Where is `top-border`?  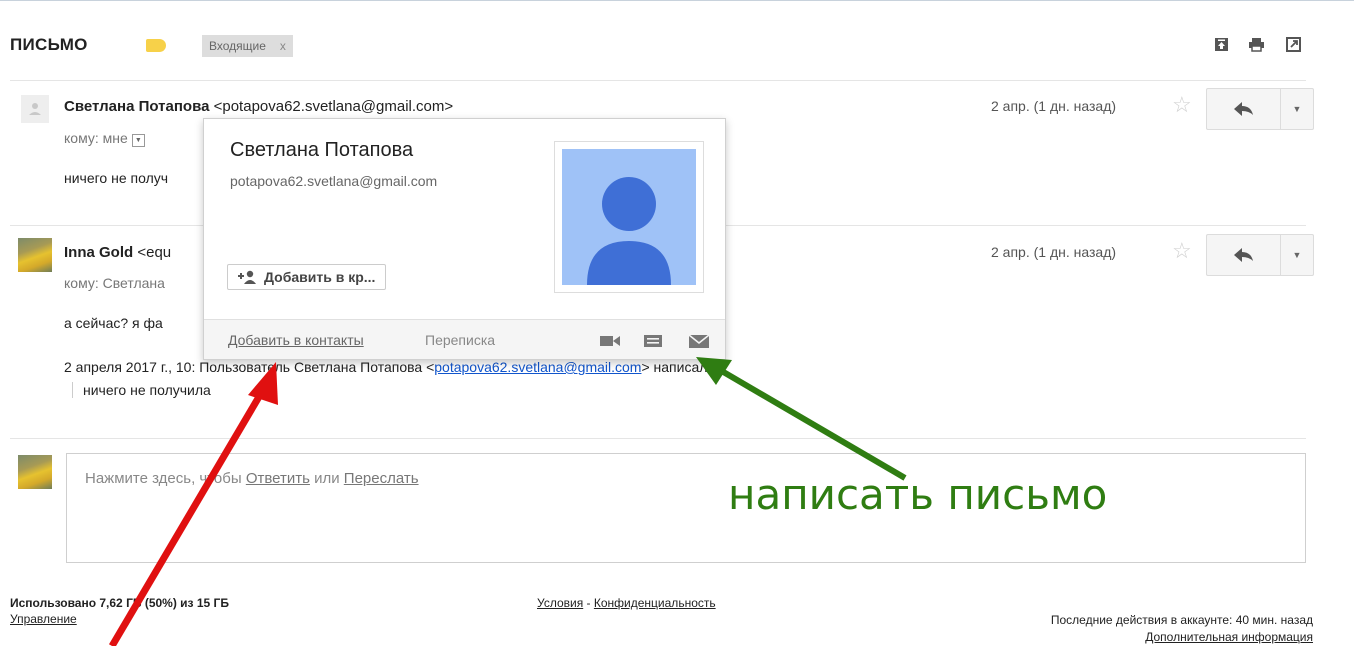
top-border is located at coordinates (677, 0).